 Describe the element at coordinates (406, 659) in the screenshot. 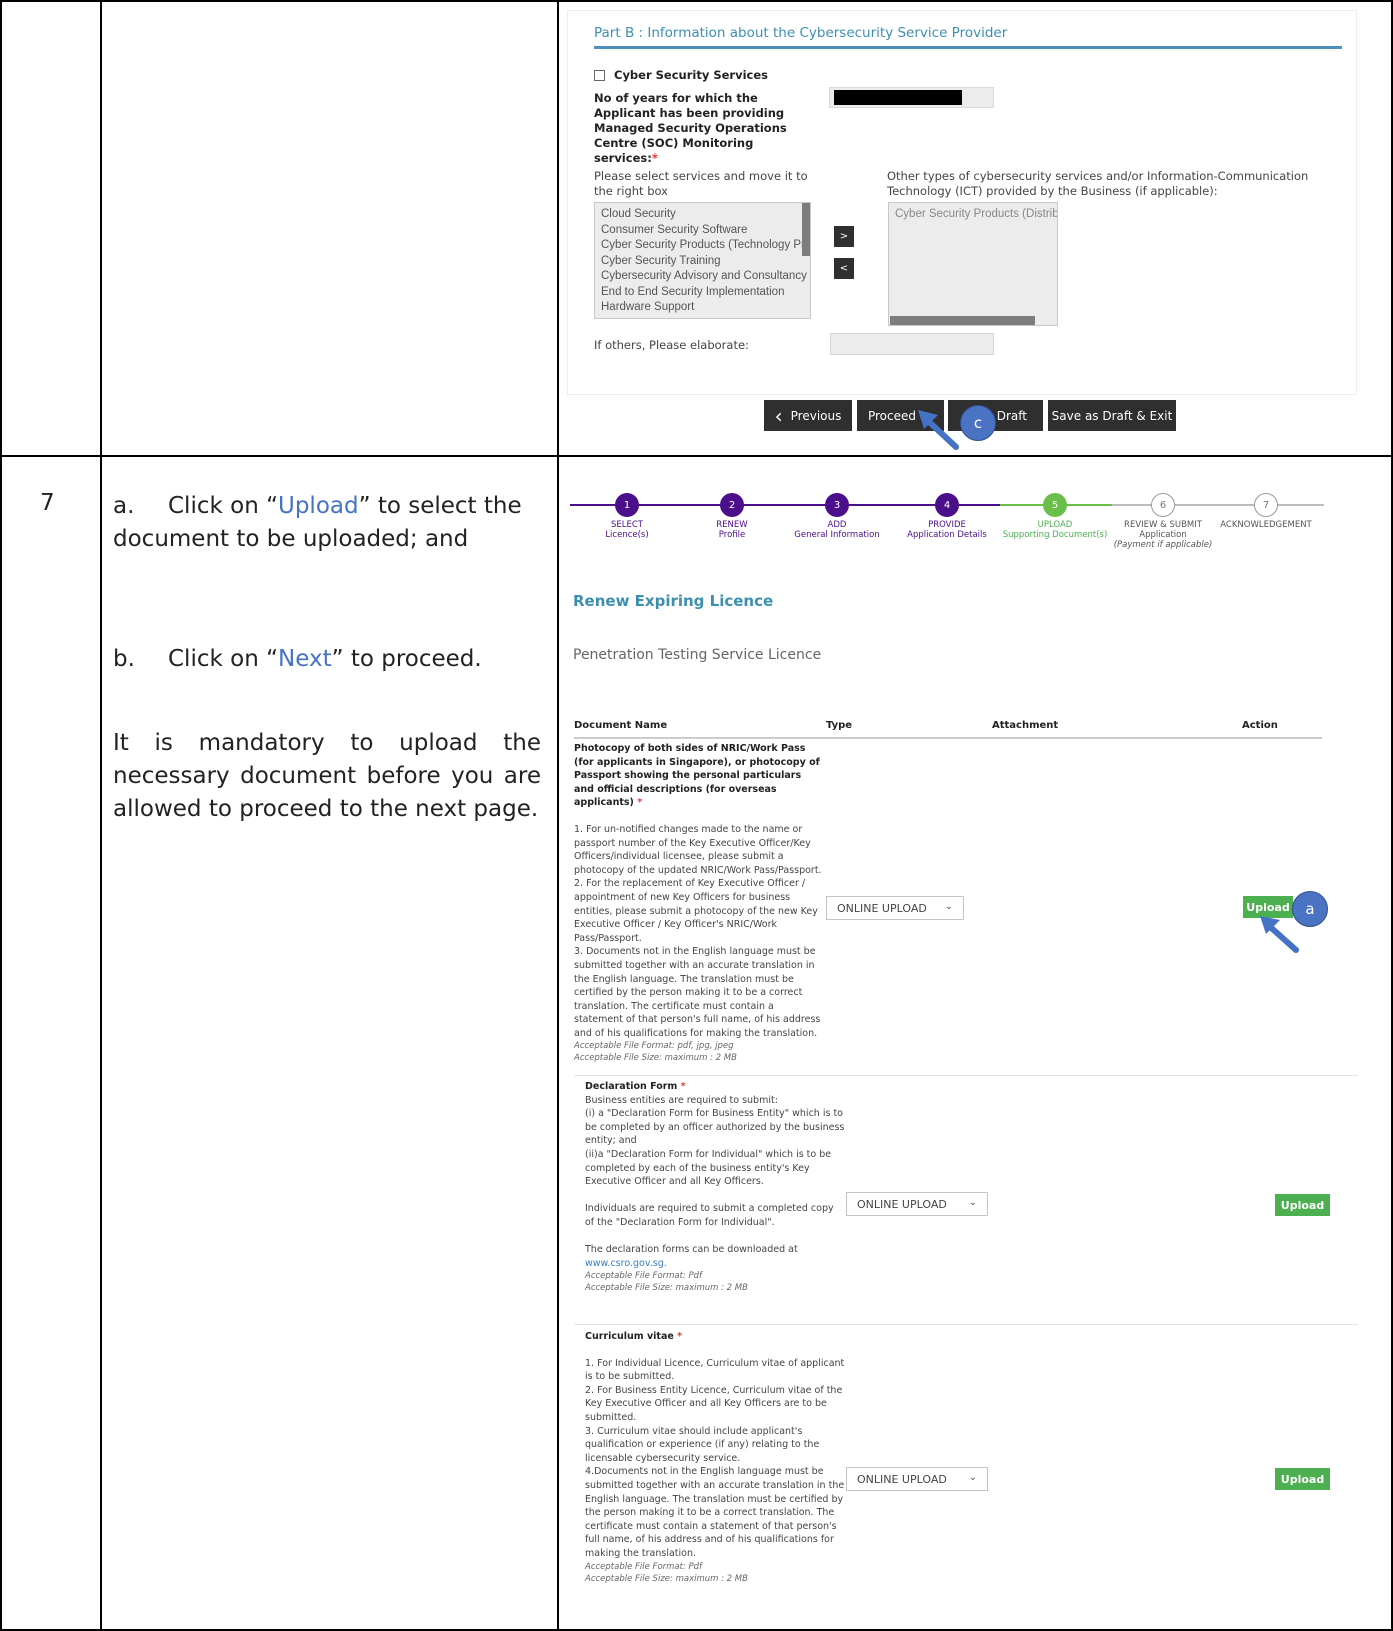

I see `instruction-b-post: ” to proceed.` at that location.